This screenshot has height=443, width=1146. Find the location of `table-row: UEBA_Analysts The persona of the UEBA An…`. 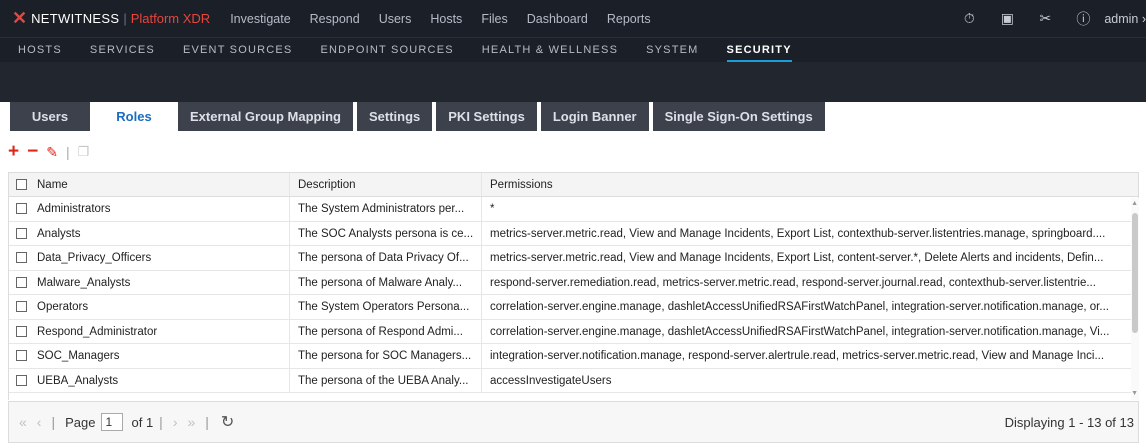

table-row: UEBA_Analysts The persona of the UEBA An… is located at coordinates (573, 380).